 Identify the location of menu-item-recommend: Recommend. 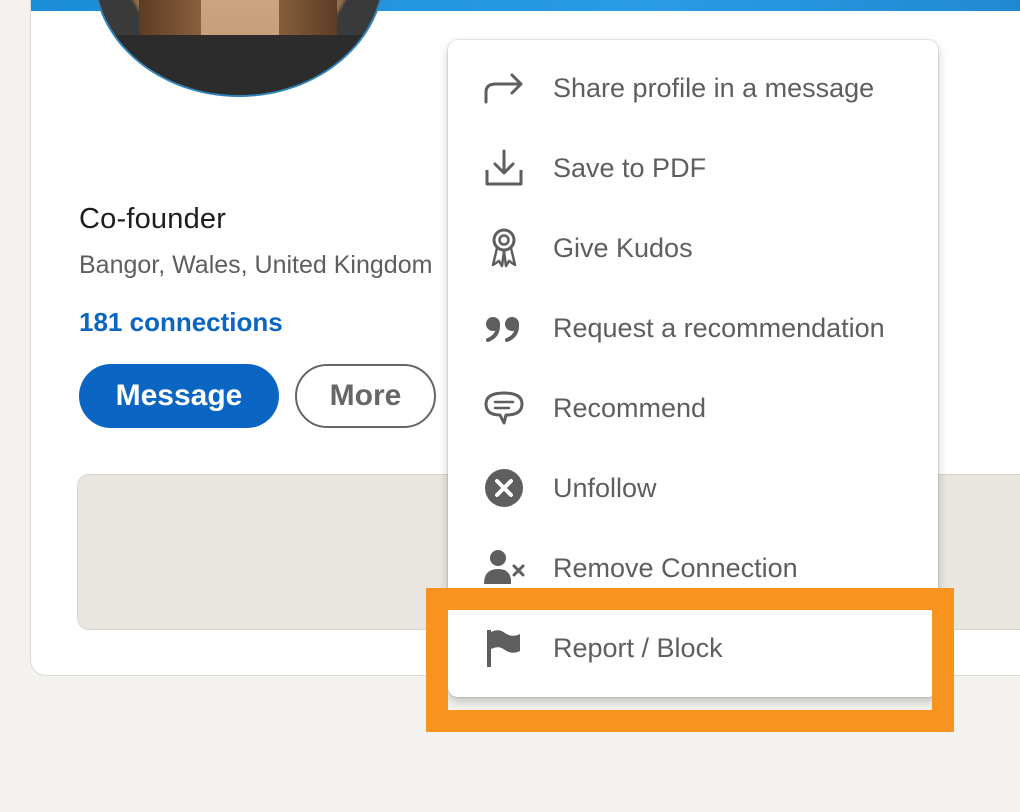
(693, 408).